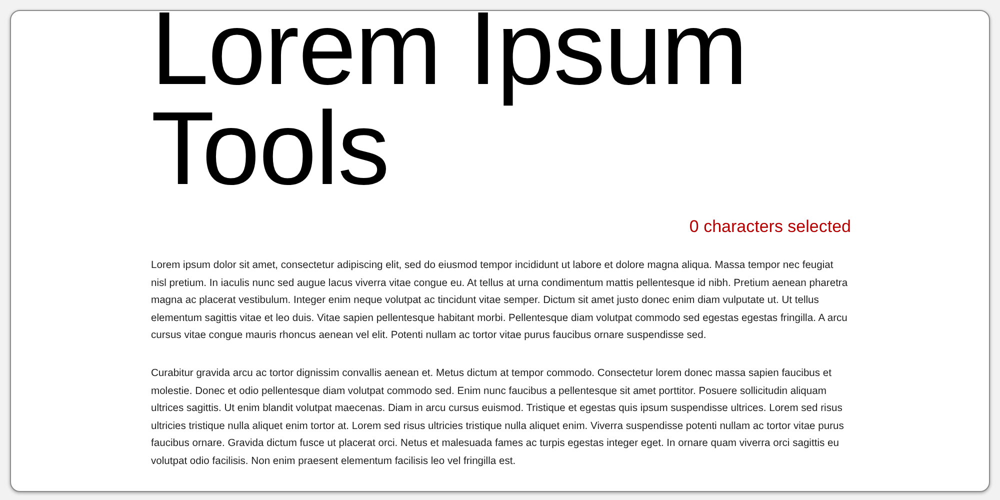  What do you see at coordinates (498, 417) in the screenshot?
I see `lorem-paragraph: Curabitur gravida arcu ac tortor dignissim convallis aenean et. Metus dictum at tempor commodo. Consectetur lorem donec massa sapien faucibus et molestie. Donec et odio pellentesque diam volutpat commodo sed. Enim nunc faucibus a pellentesque sit amet porttitor. Posuere sollicitudin aliquam ultrices sagittis. Ut enim blandit volutpat maecenas. Diam in arcu cursus euismod. Tristique et egestas quis ipsum suspendisse ultrices. Lorem sed risus ultricies tristique nulla aliquet enim tortor at. Lorem sed risus ultricies tristique nulla aliquet enim. Viverra suspendisse potenti nullam ac tortor vitae purus faucibus ornare. Gravida dictum fusce ut placerat orci. Netus et malesuada fames ac turpis egestas integer eget. In ornare quam viverra orci sagittis eu volutpat odio facilisis. Non enim praesent elementum facilisis leo vel fringilla est.` at bounding box center [498, 417].